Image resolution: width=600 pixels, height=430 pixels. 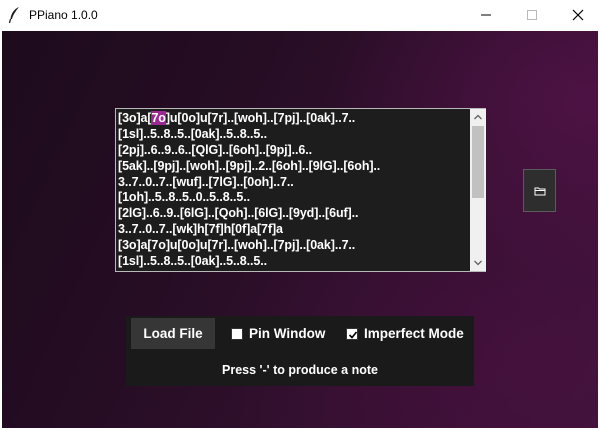 I want to click on scroll-down-button, so click(x=478, y=263).